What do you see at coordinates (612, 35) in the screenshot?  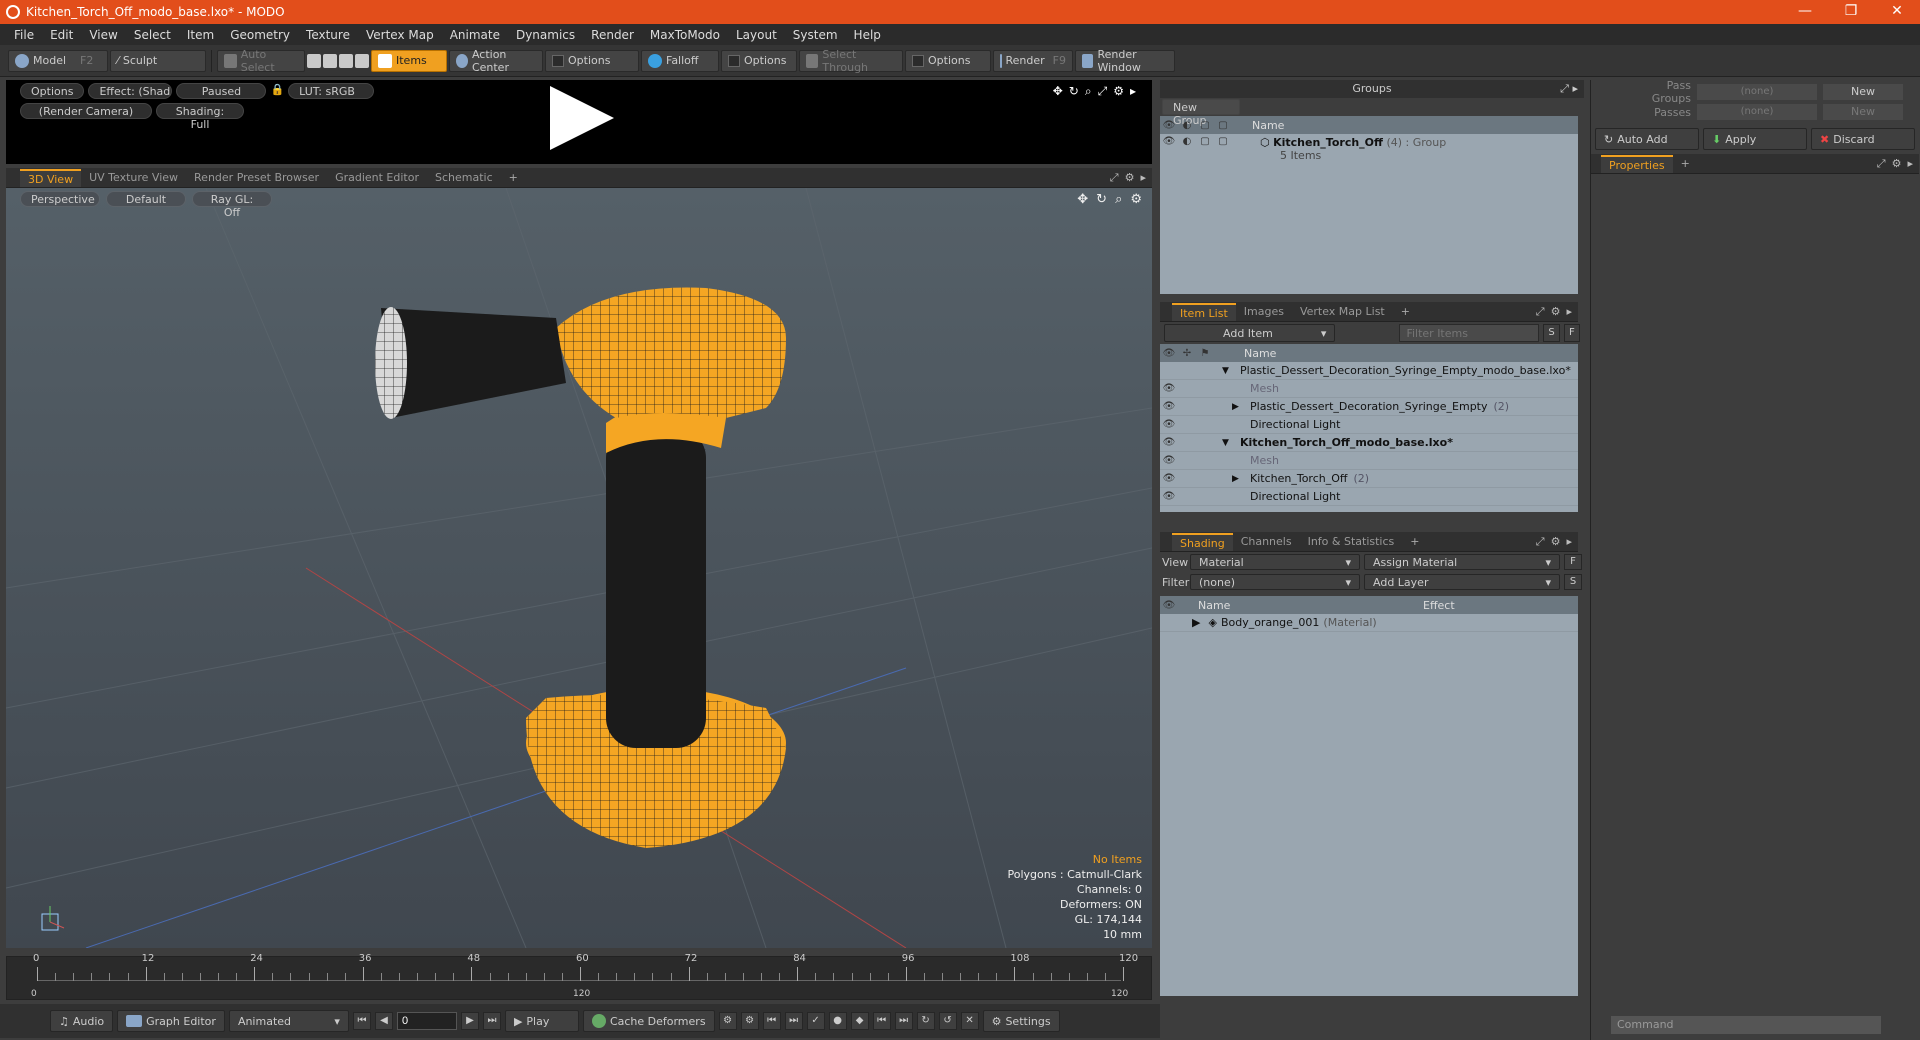 I see `menu-render: Render` at bounding box center [612, 35].